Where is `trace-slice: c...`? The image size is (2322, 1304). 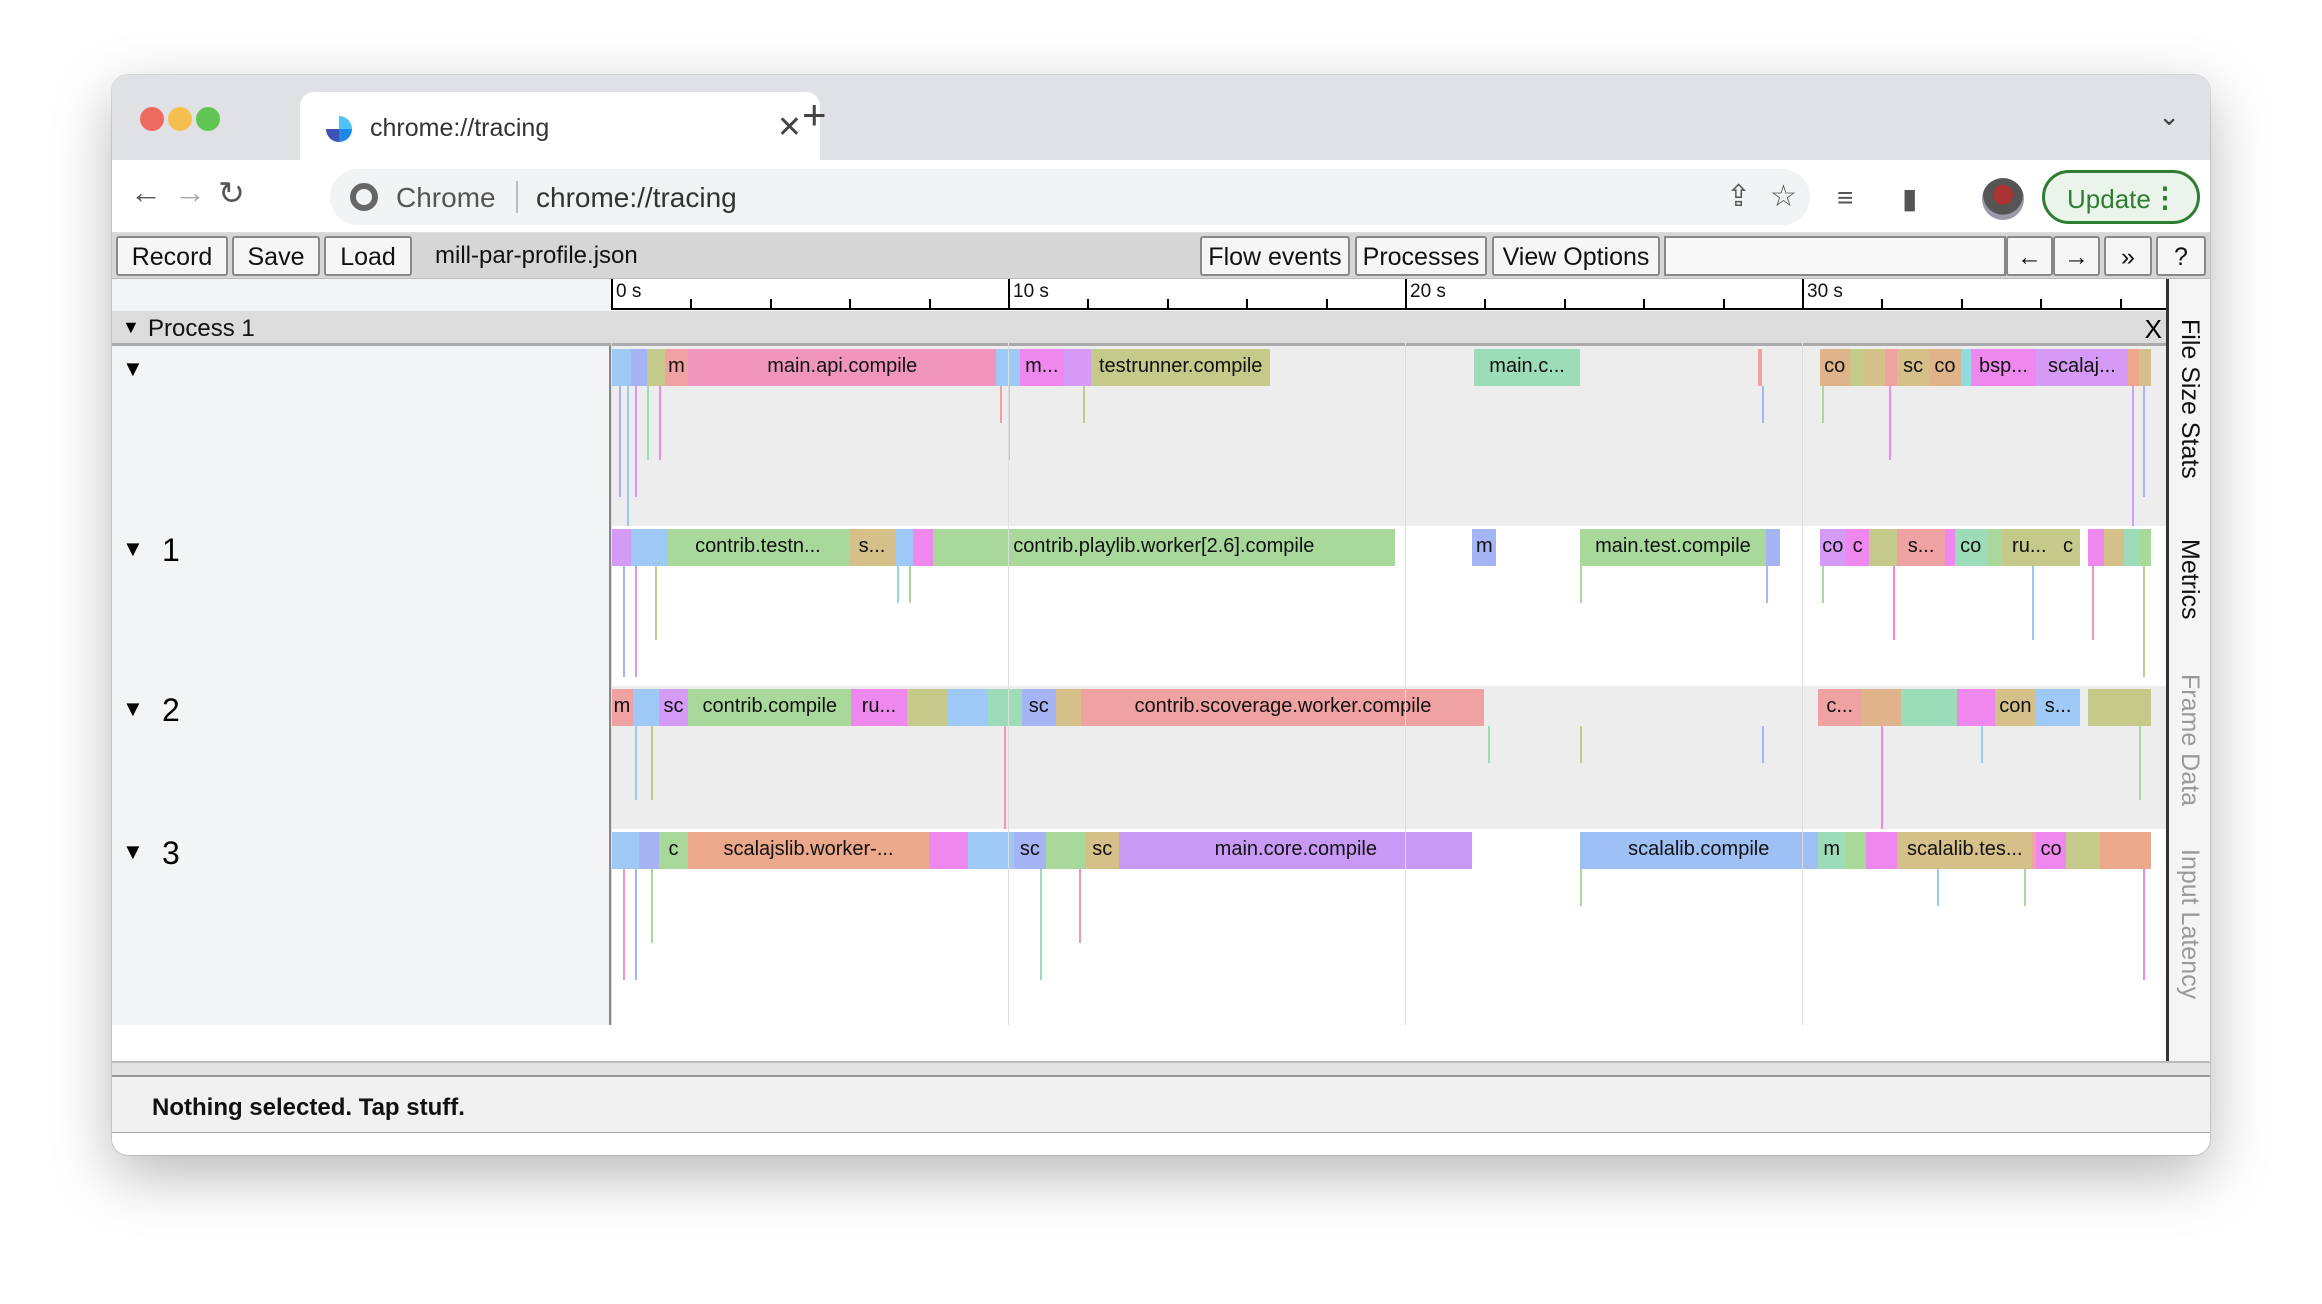 trace-slice: c... is located at coordinates (1839, 707).